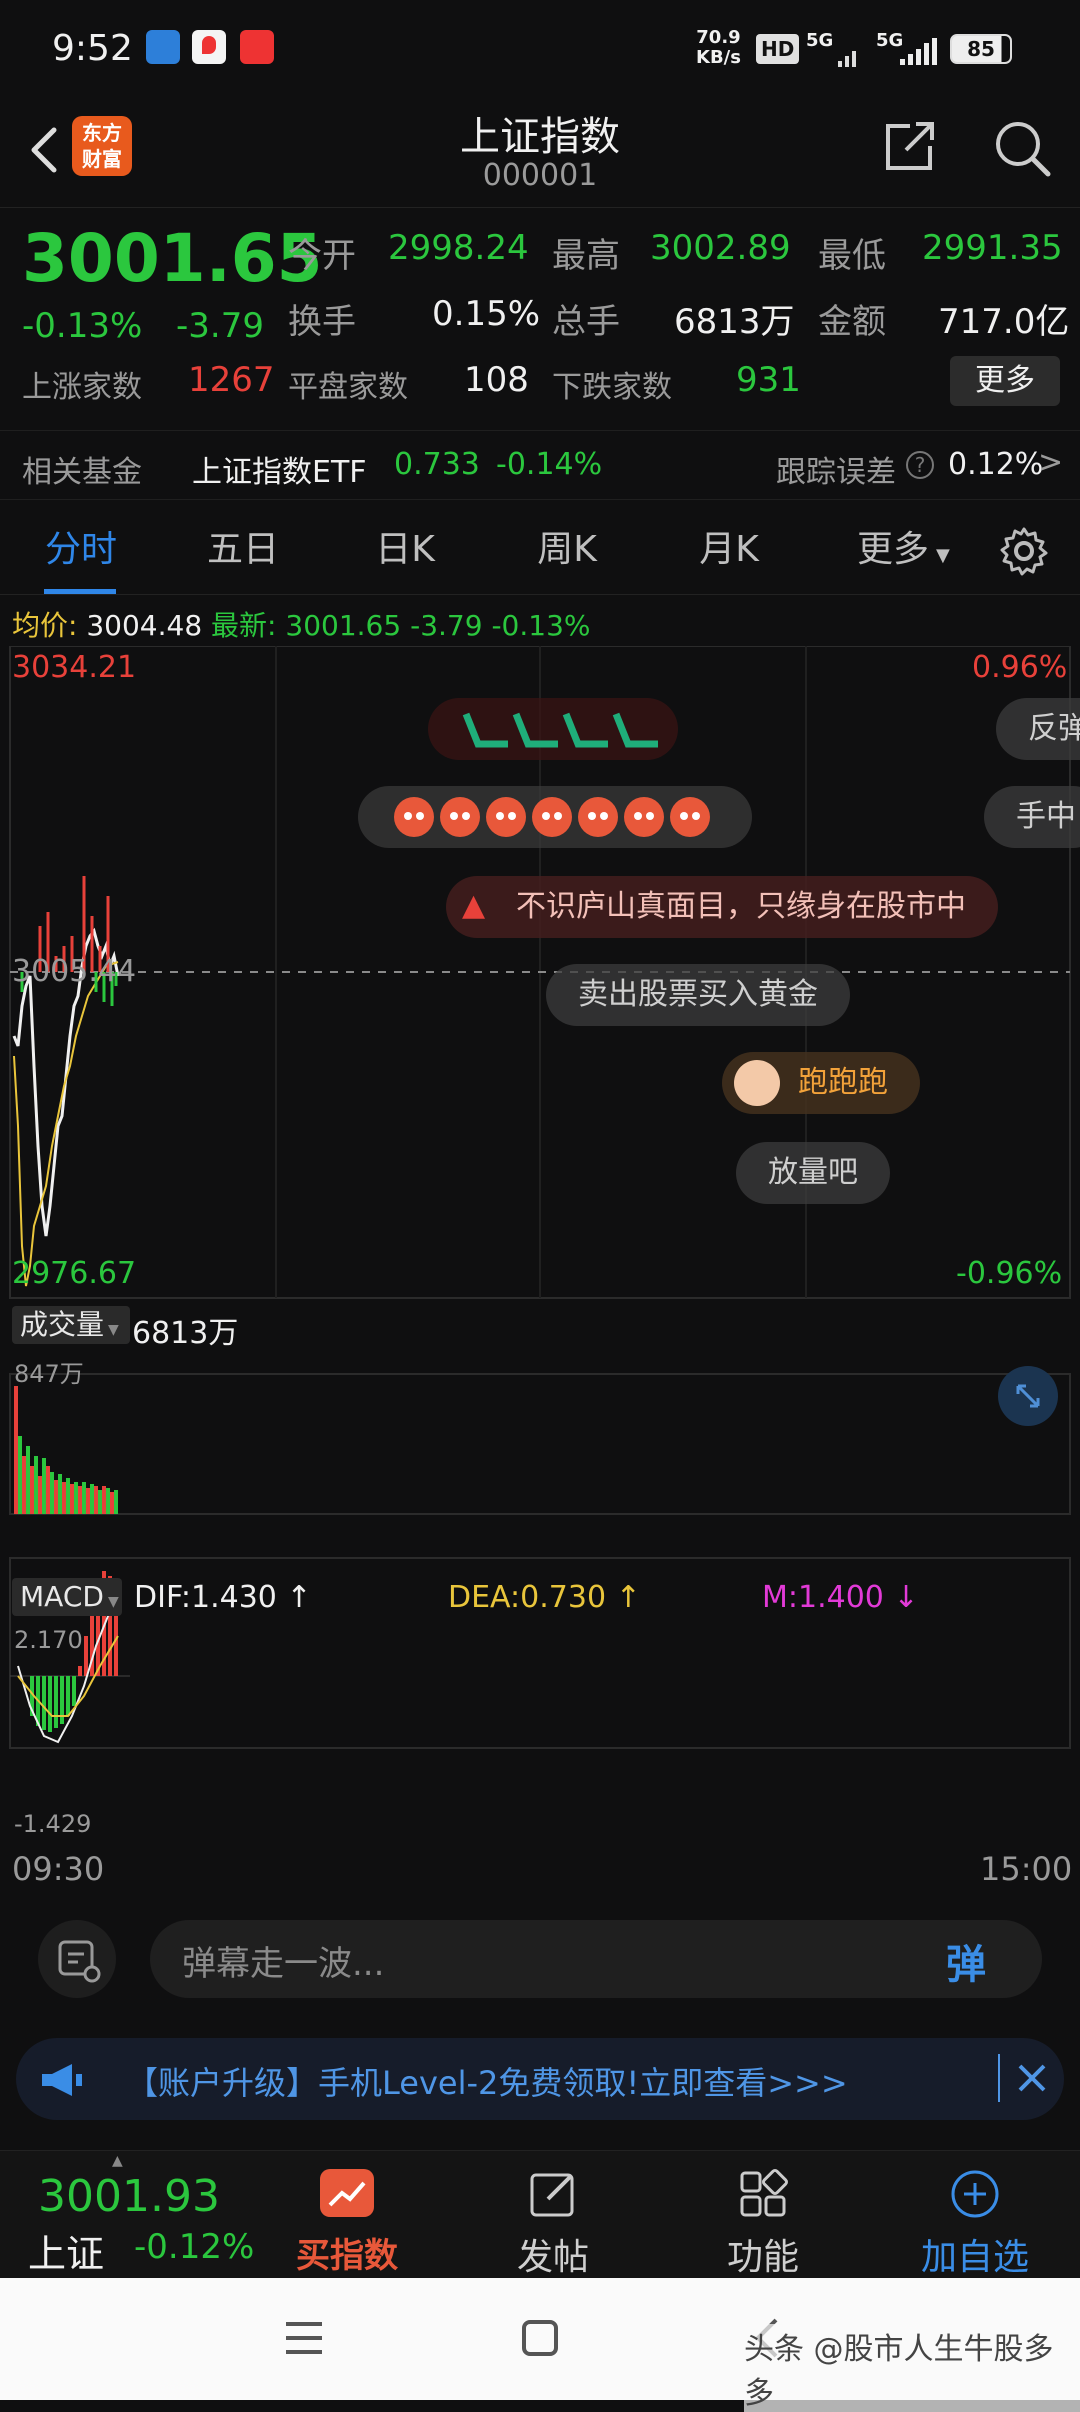  I want to click on grid-apps-icon, so click(763, 2194).